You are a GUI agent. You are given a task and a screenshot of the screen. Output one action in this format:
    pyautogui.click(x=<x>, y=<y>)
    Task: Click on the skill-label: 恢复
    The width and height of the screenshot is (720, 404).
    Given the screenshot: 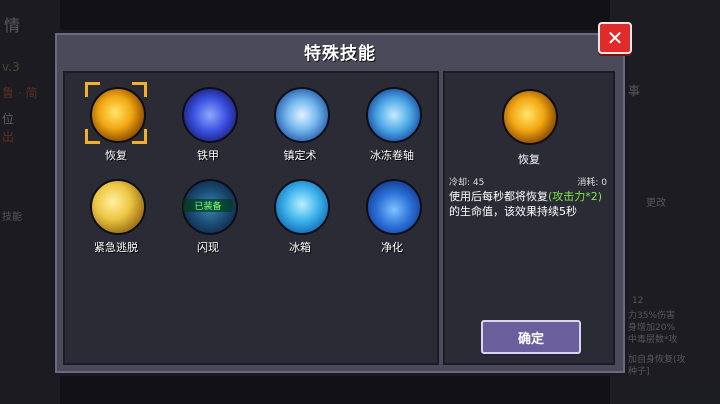 What is the action you would take?
    pyautogui.click(x=116, y=155)
    